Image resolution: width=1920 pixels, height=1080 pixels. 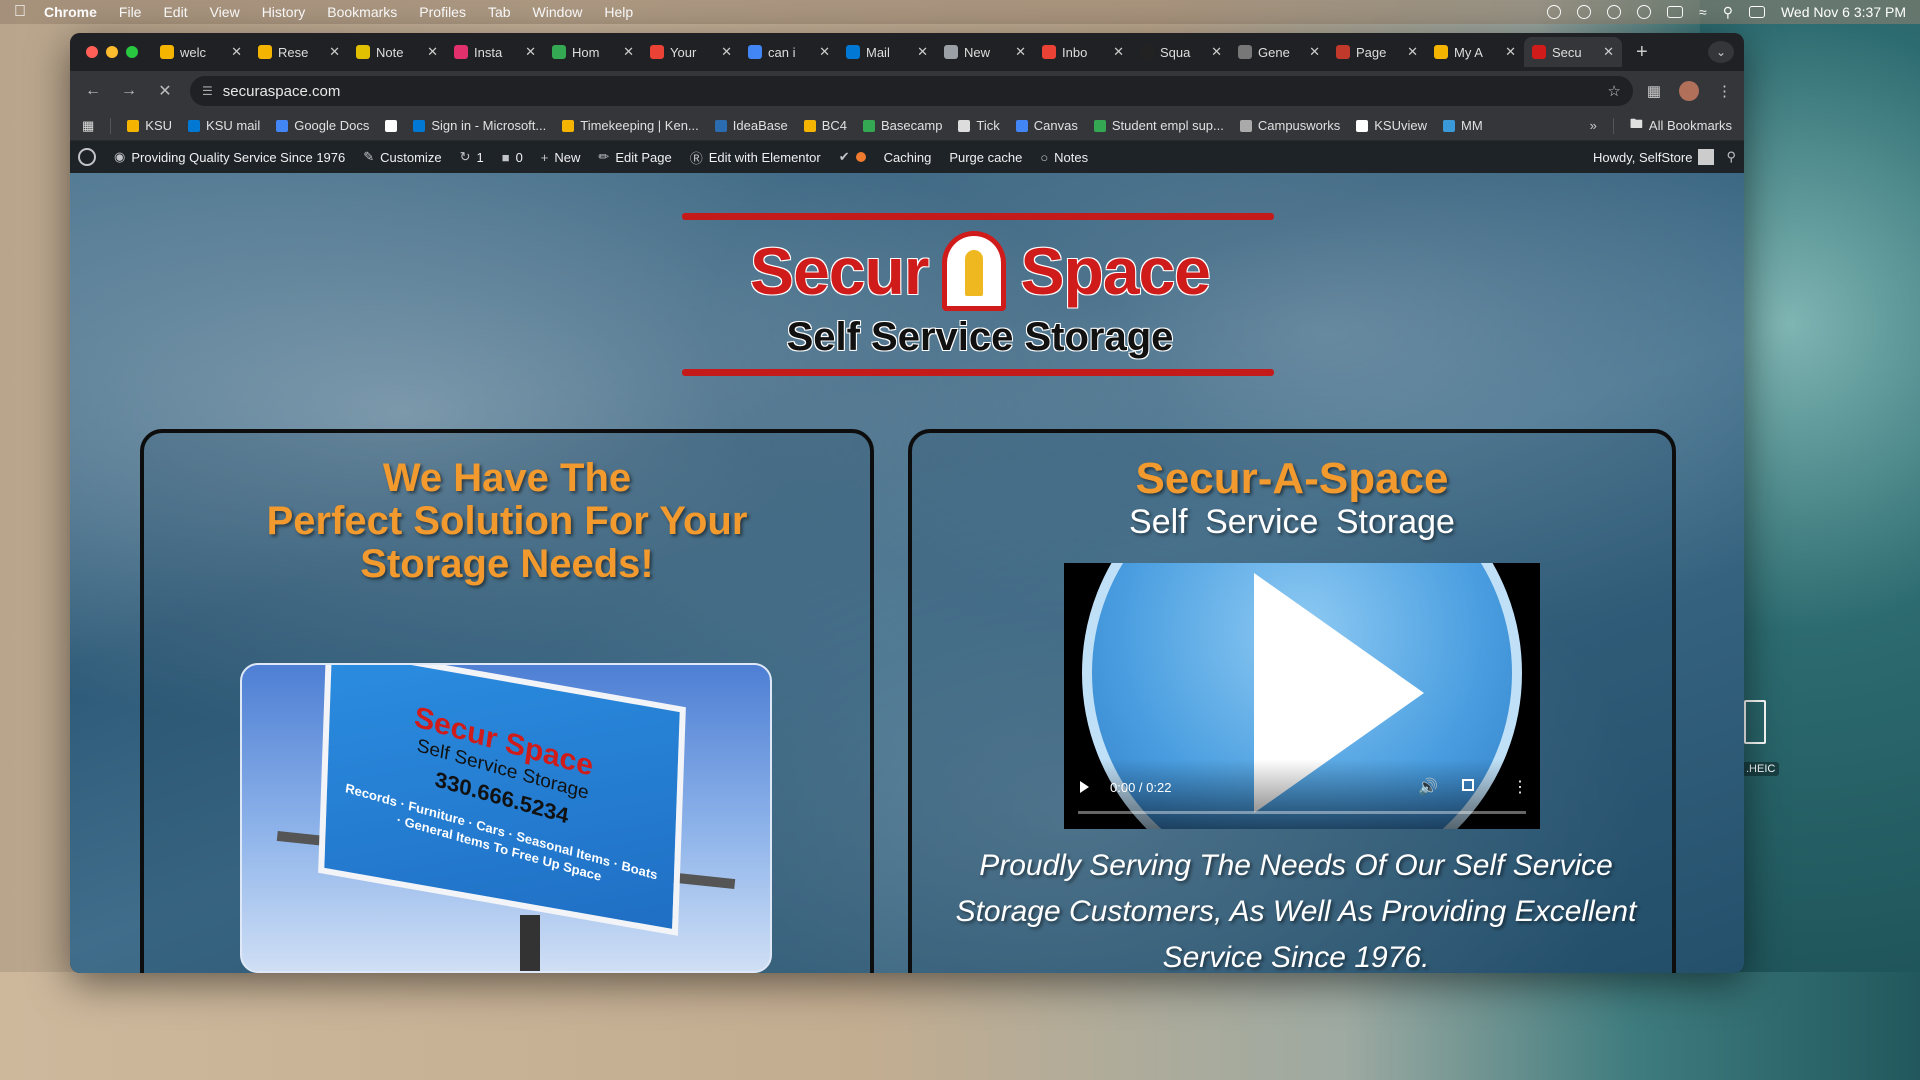 I want to click on desktop-file-icon, so click(x=1755, y=722).